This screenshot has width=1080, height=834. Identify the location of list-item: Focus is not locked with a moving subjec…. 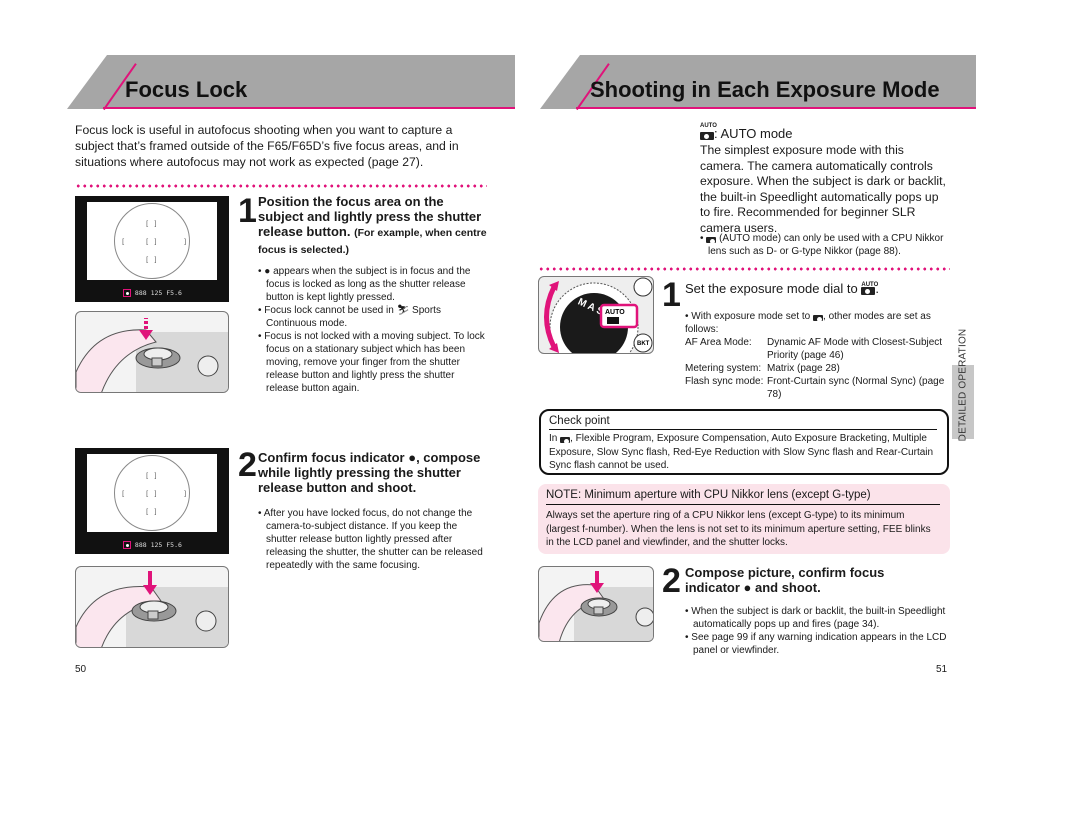
(373, 362).